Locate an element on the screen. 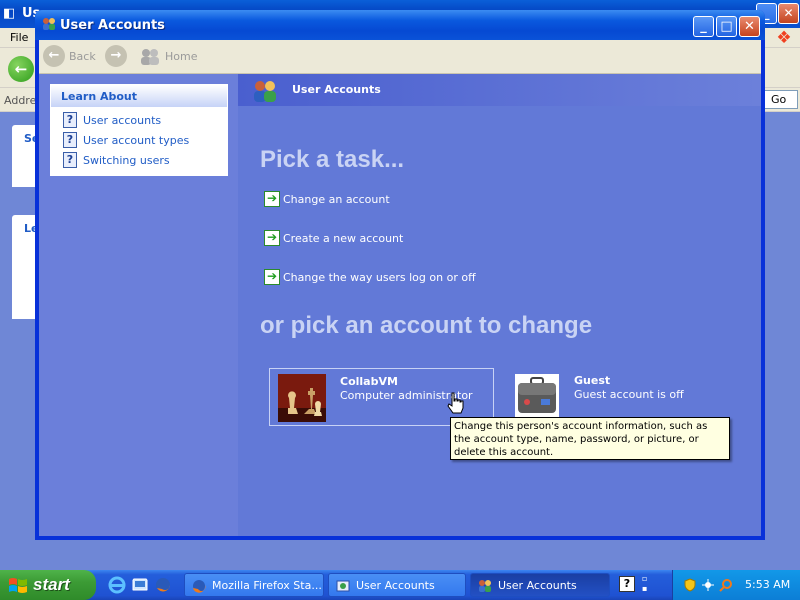 This screenshot has width=800, height=600. learn-item-label: Switching users is located at coordinates (126, 160).